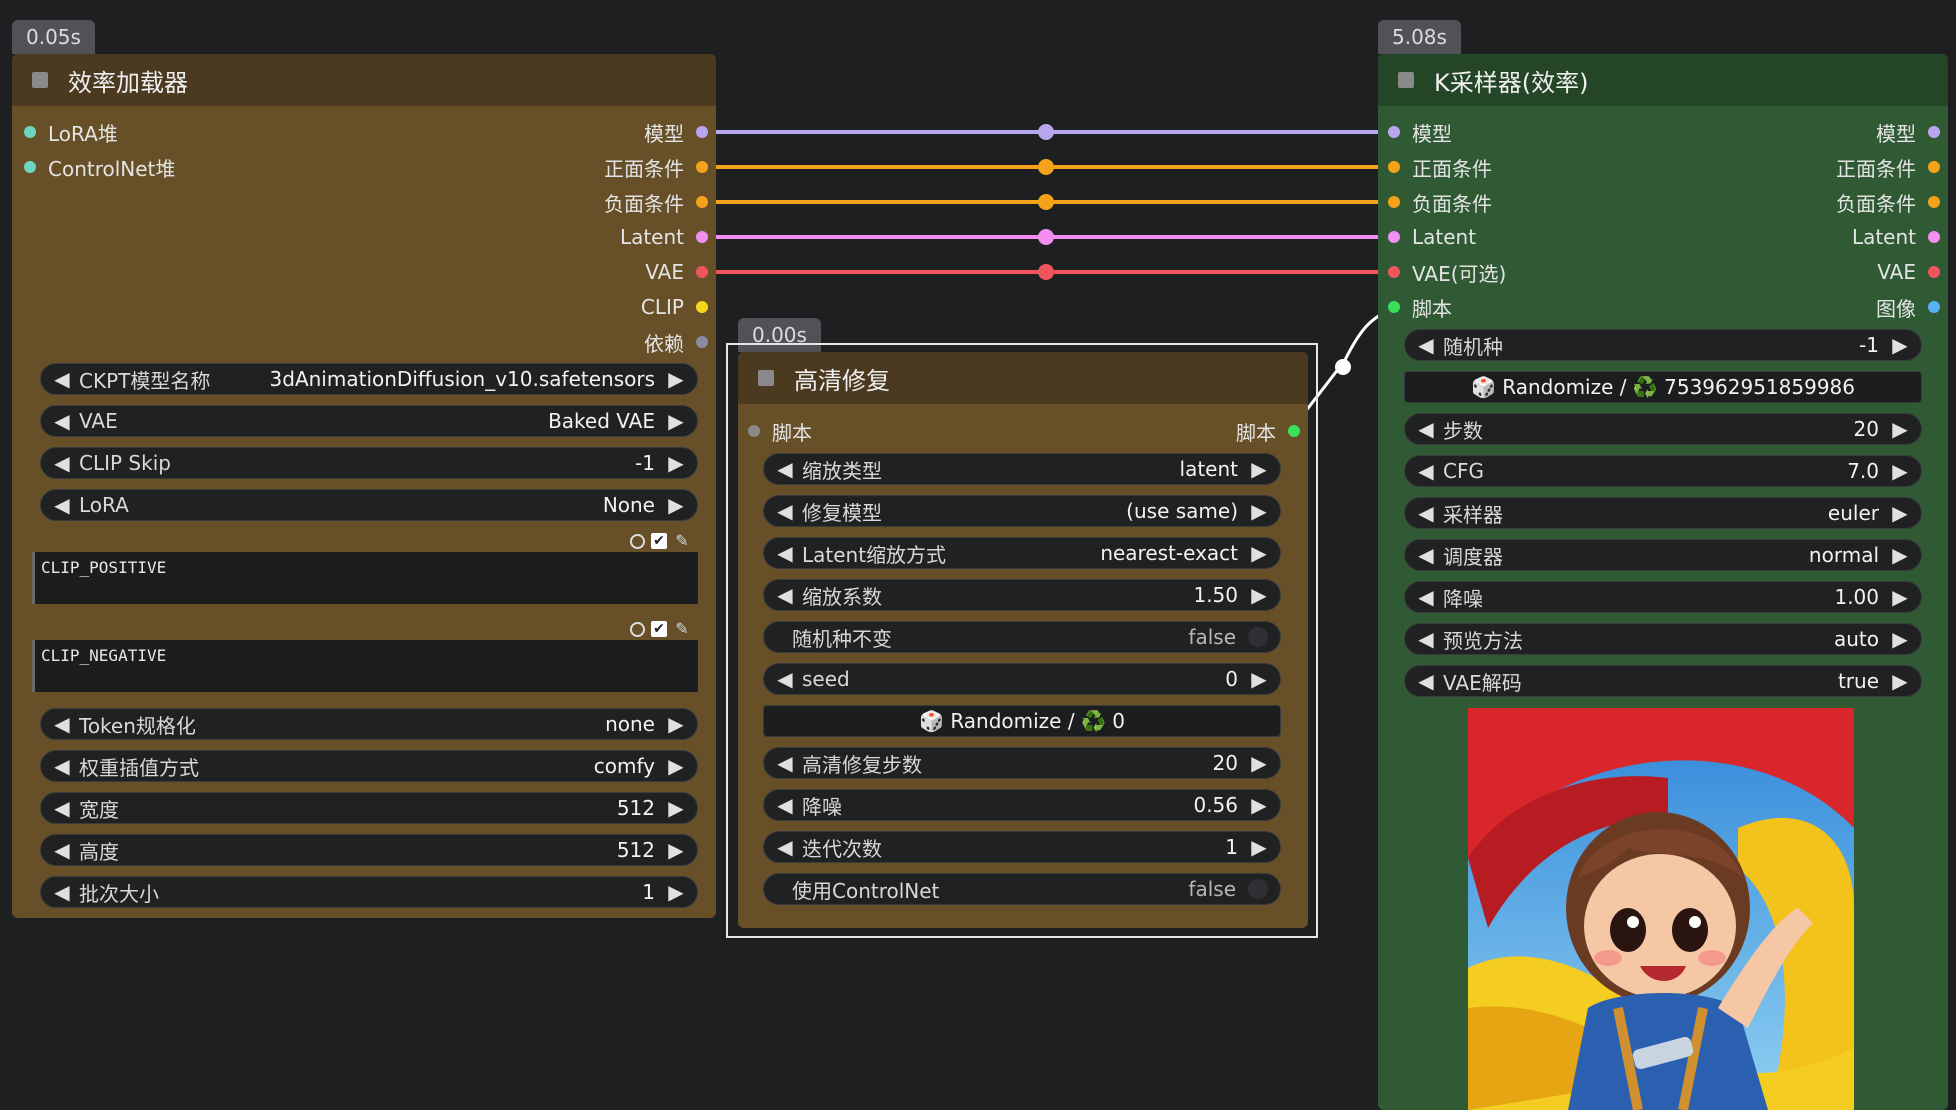  Describe the element at coordinates (674, 307) in the screenshot. I see `output-clip: CLIP` at that location.